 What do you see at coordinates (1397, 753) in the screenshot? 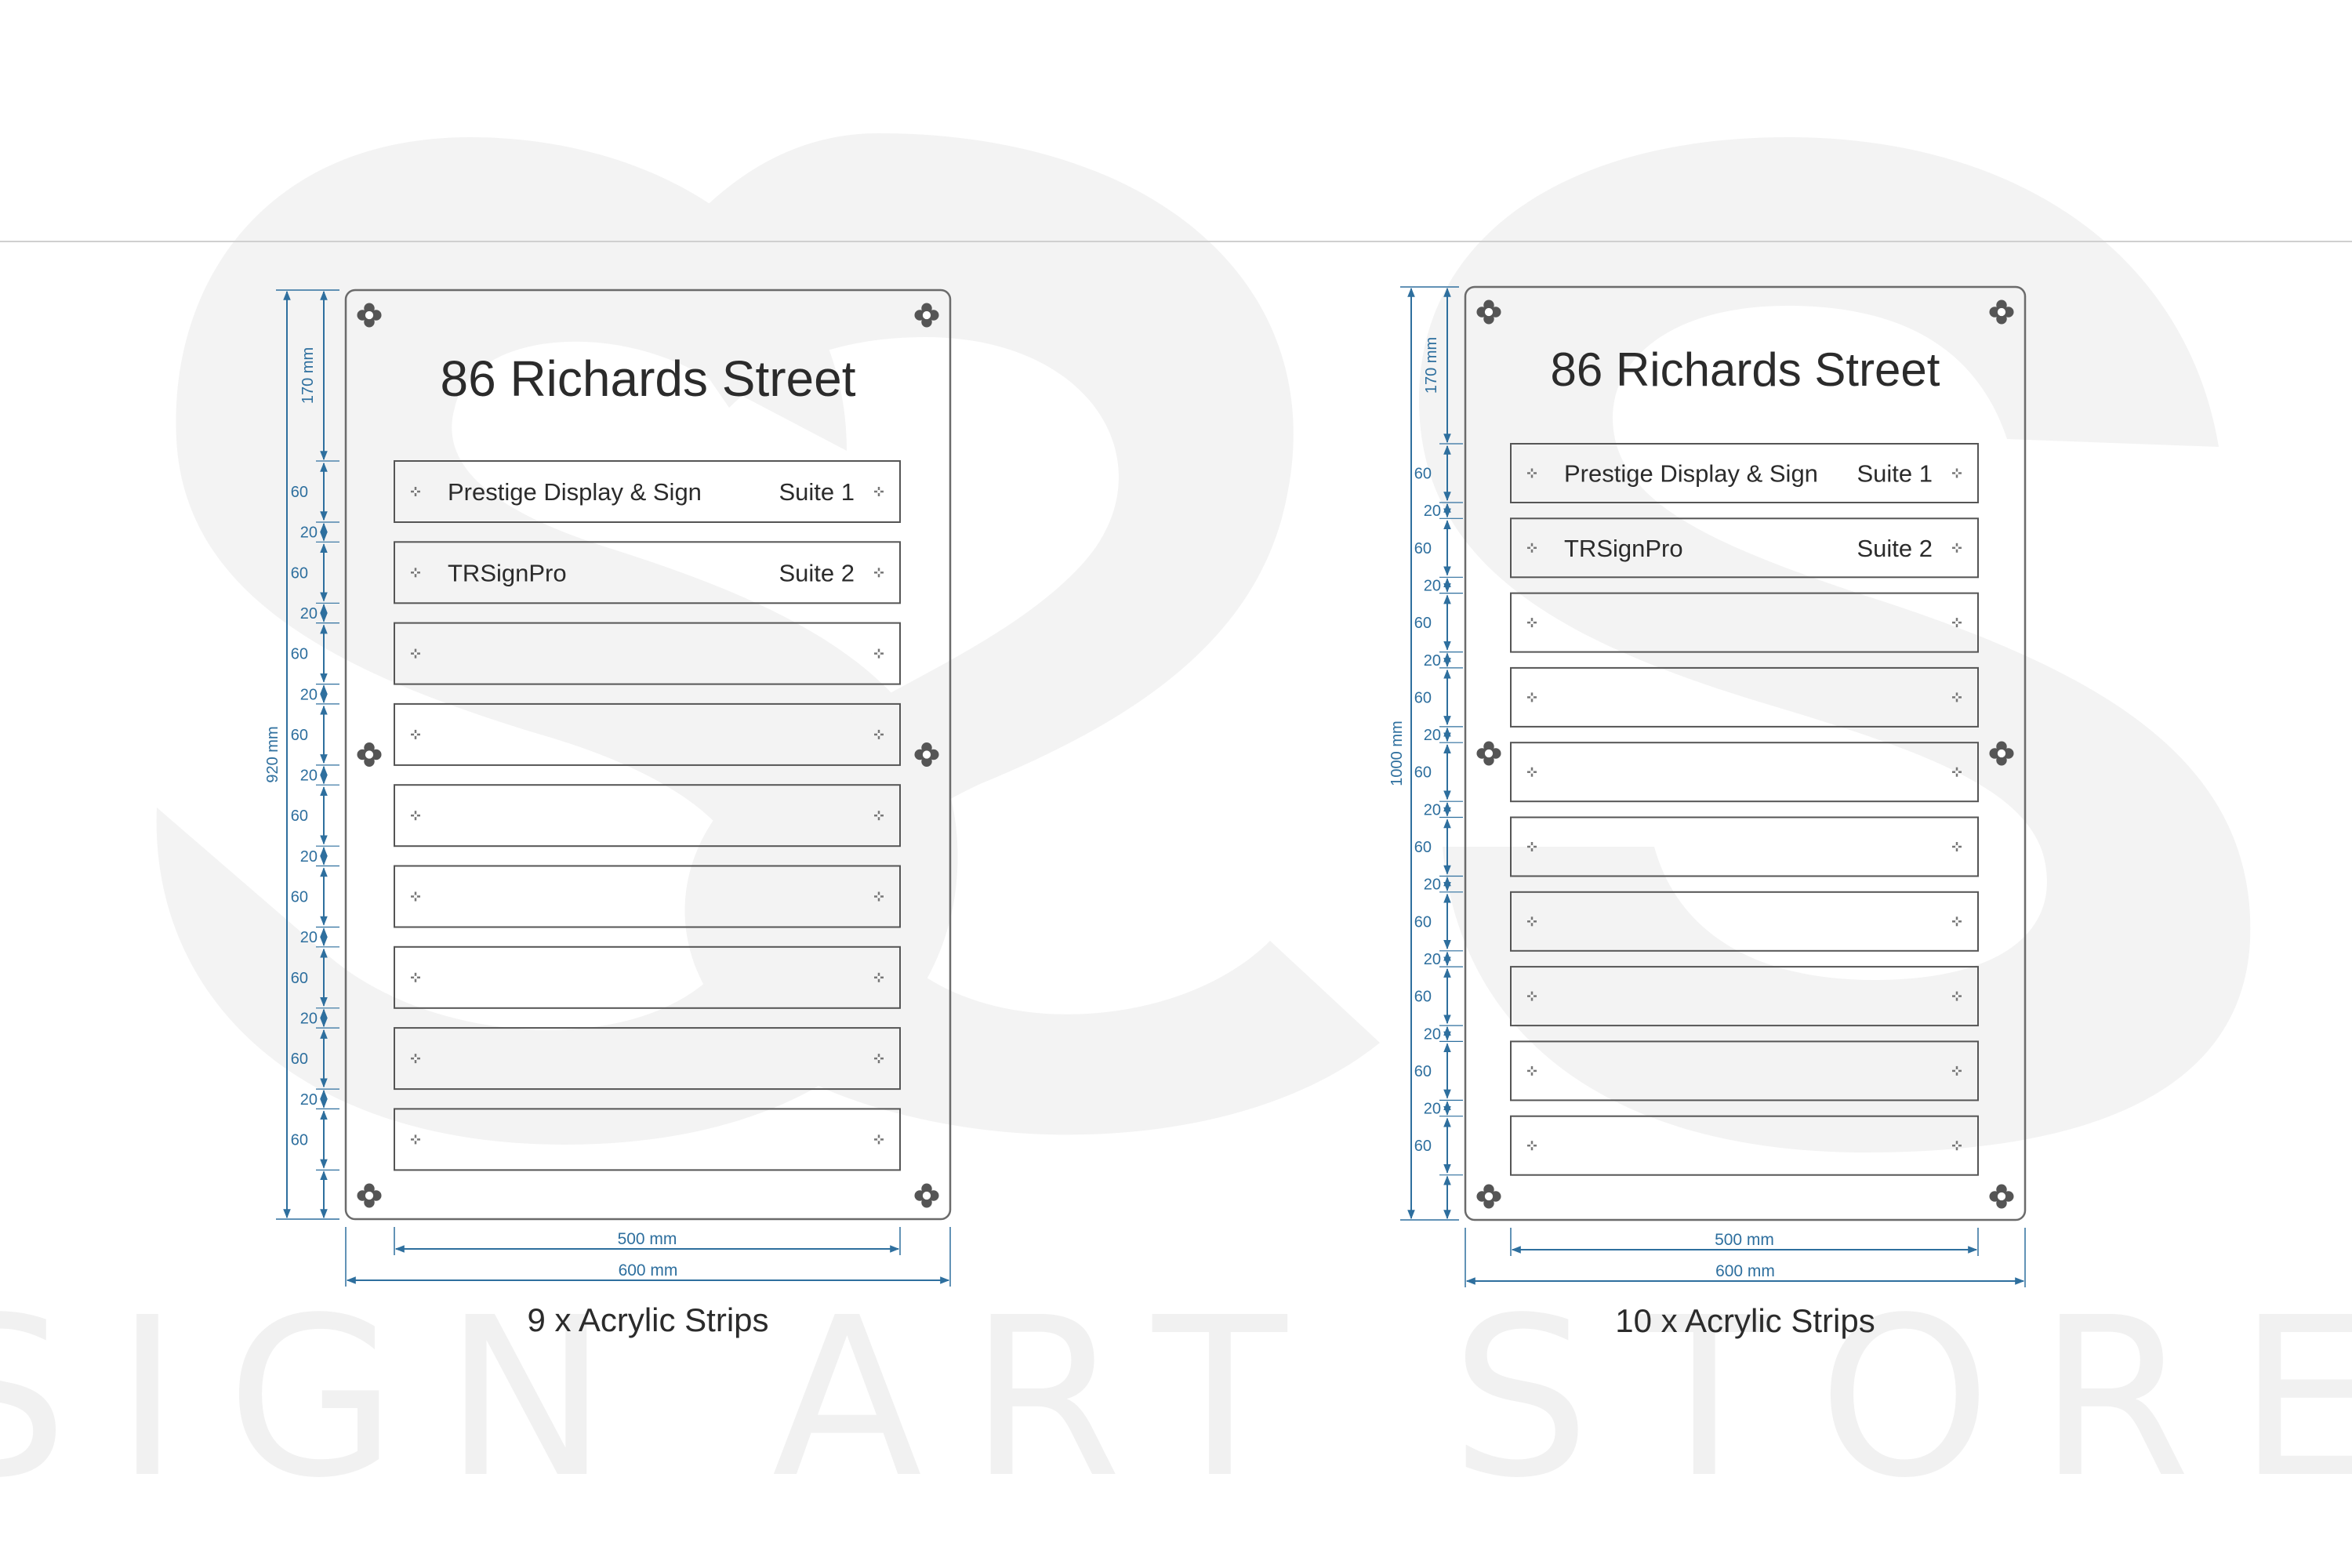
I see `total-height-label: 1000 mm` at bounding box center [1397, 753].